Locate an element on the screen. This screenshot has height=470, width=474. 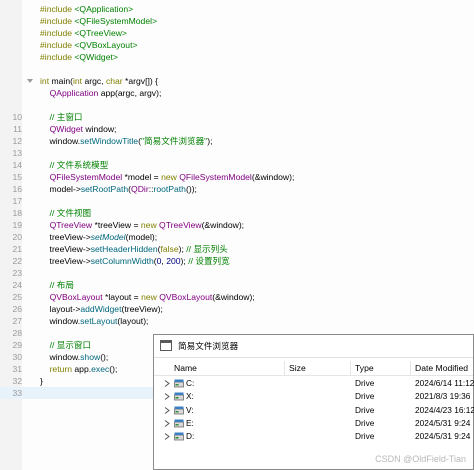
code-text: // 主窗口 is located at coordinates (61, 117).